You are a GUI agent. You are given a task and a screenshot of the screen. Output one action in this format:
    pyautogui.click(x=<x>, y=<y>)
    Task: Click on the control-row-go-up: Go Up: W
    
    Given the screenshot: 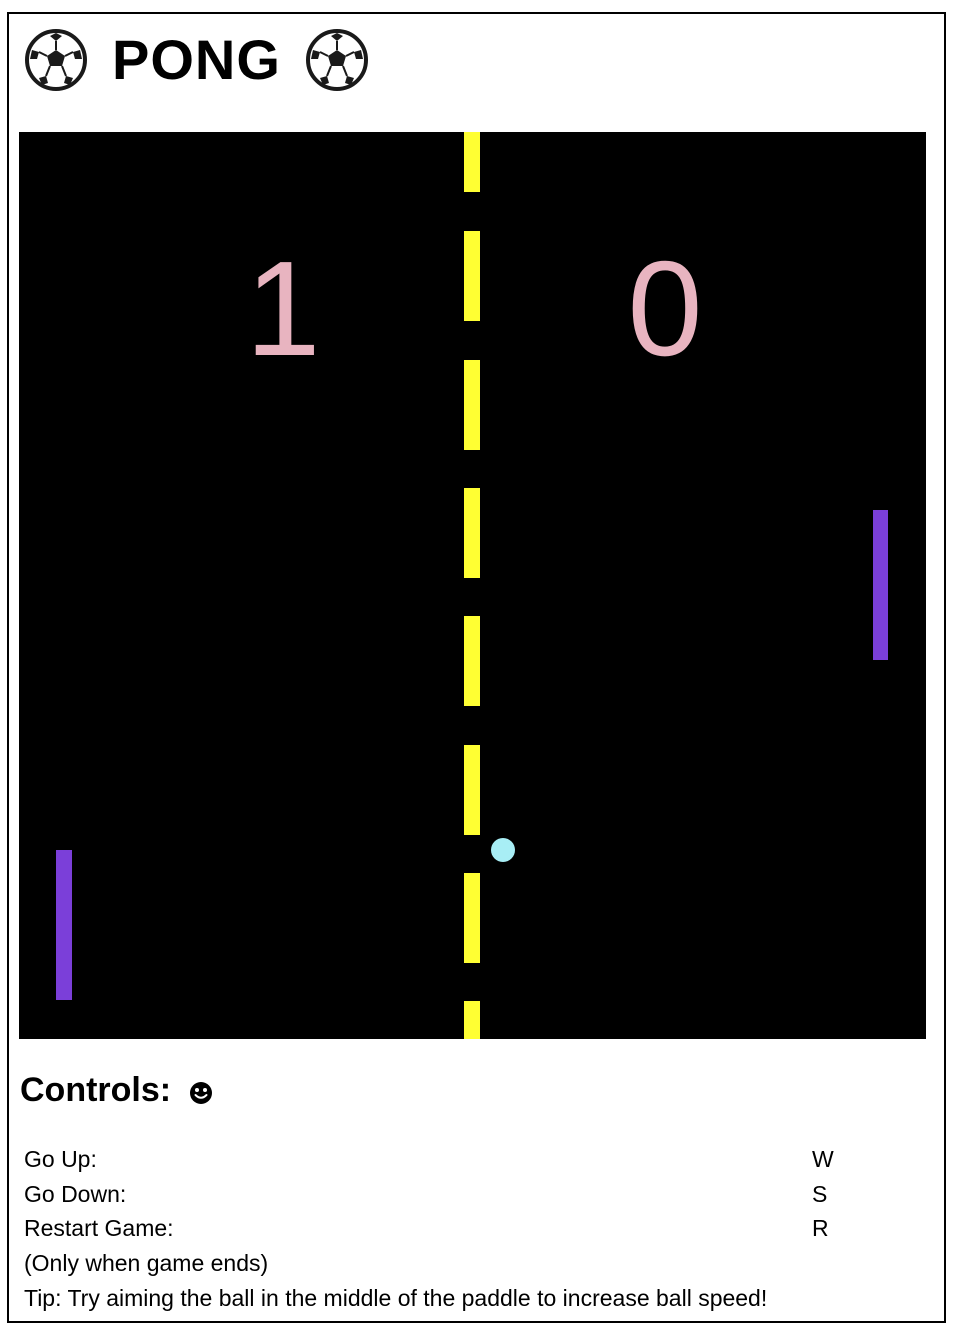 What is the action you would take?
    pyautogui.click(x=464, y=1159)
    